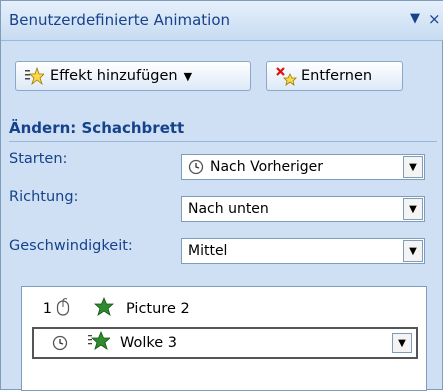 Image resolution: width=443 pixels, height=391 pixels. What do you see at coordinates (225, 343) in the screenshot?
I see `list-item-selected: Wolke 3 ▼` at bounding box center [225, 343].